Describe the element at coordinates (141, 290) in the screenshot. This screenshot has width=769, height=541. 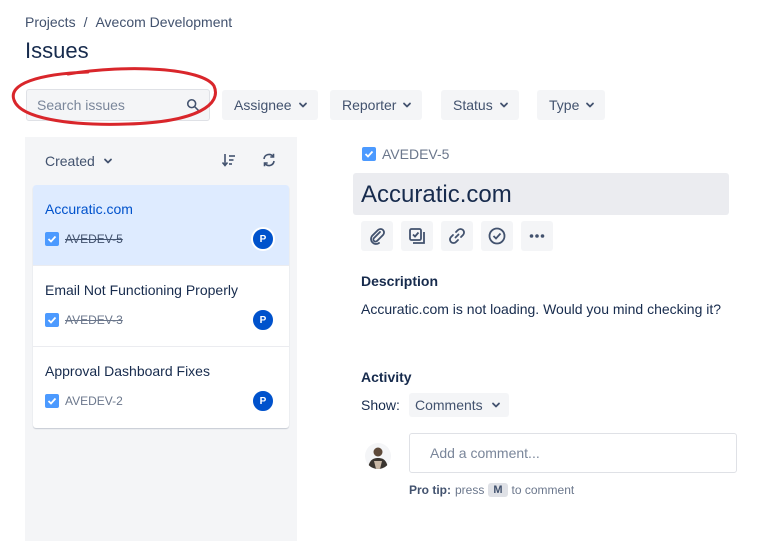
I see `issue-title: Email Not Functioning Properly` at that location.